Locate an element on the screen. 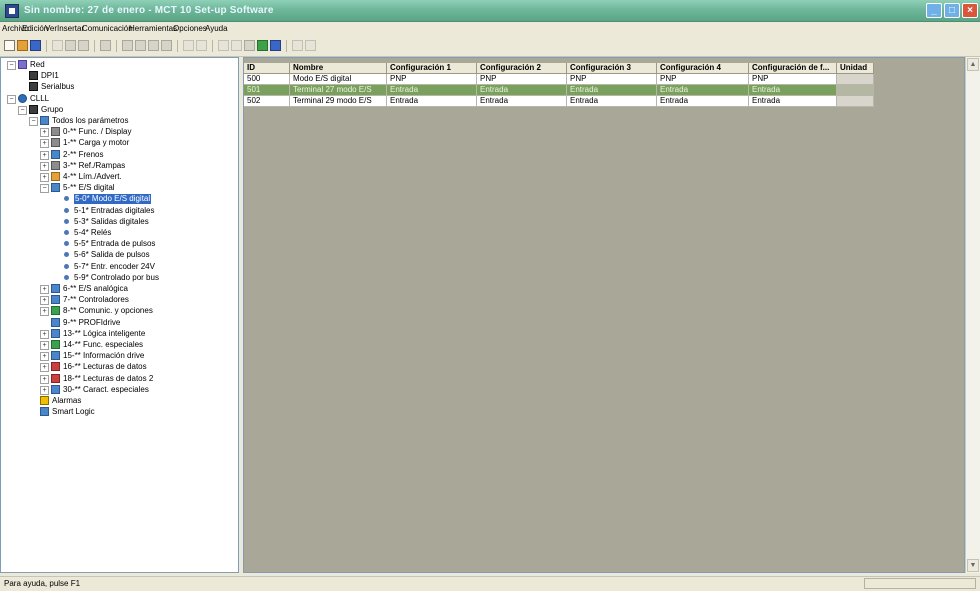 The height and width of the screenshot is (591, 980). grid-cell: 501 is located at coordinates (267, 90).